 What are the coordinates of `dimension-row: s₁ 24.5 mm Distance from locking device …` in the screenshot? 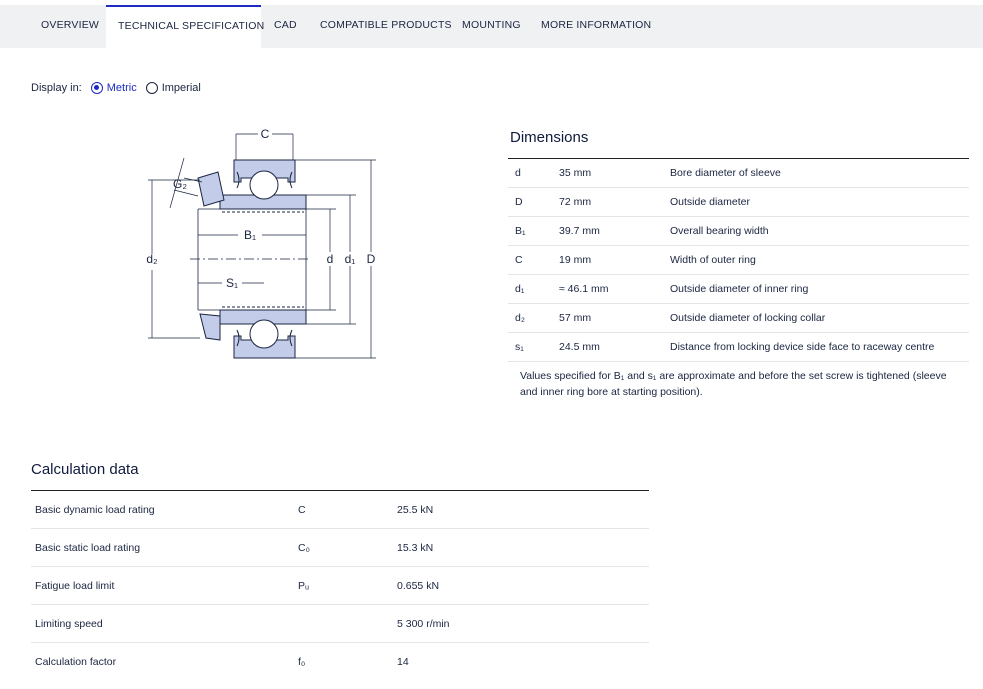 It's located at (738, 347).